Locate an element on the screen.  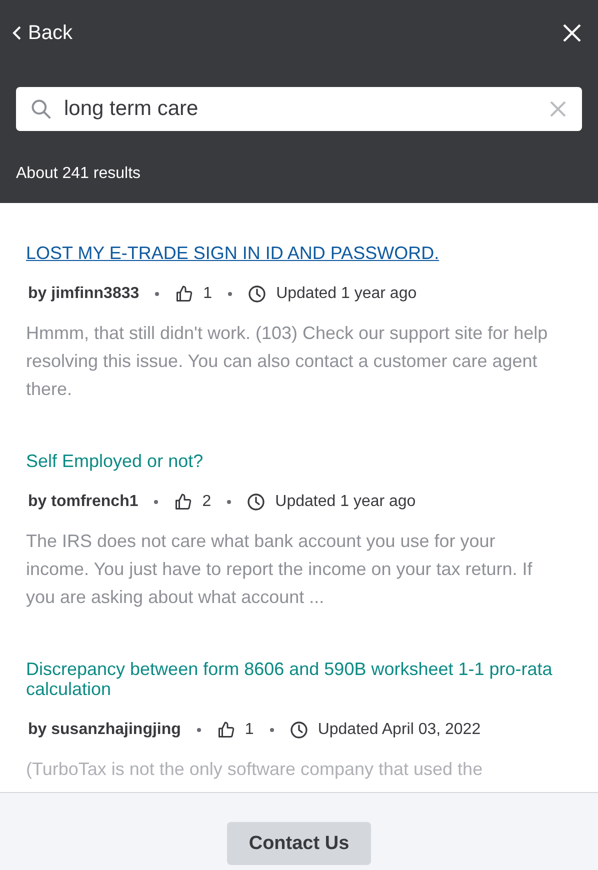
search-field: long term care is located at coordinates (299, 109).